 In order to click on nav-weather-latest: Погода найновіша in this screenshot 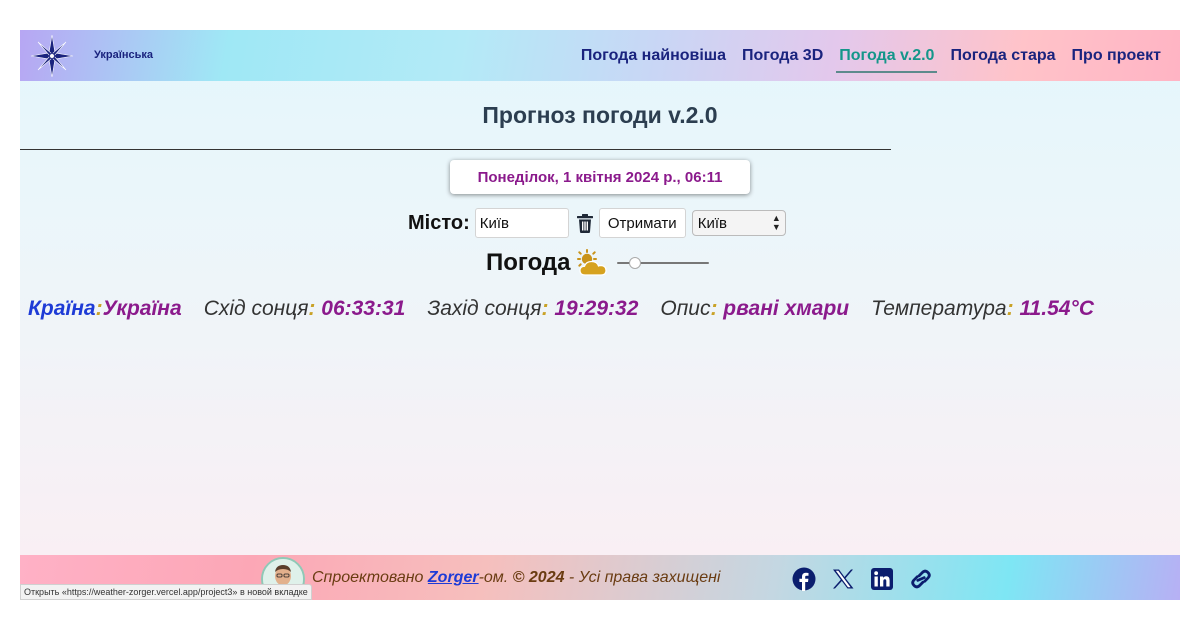, I will do `click(653, 56)`.